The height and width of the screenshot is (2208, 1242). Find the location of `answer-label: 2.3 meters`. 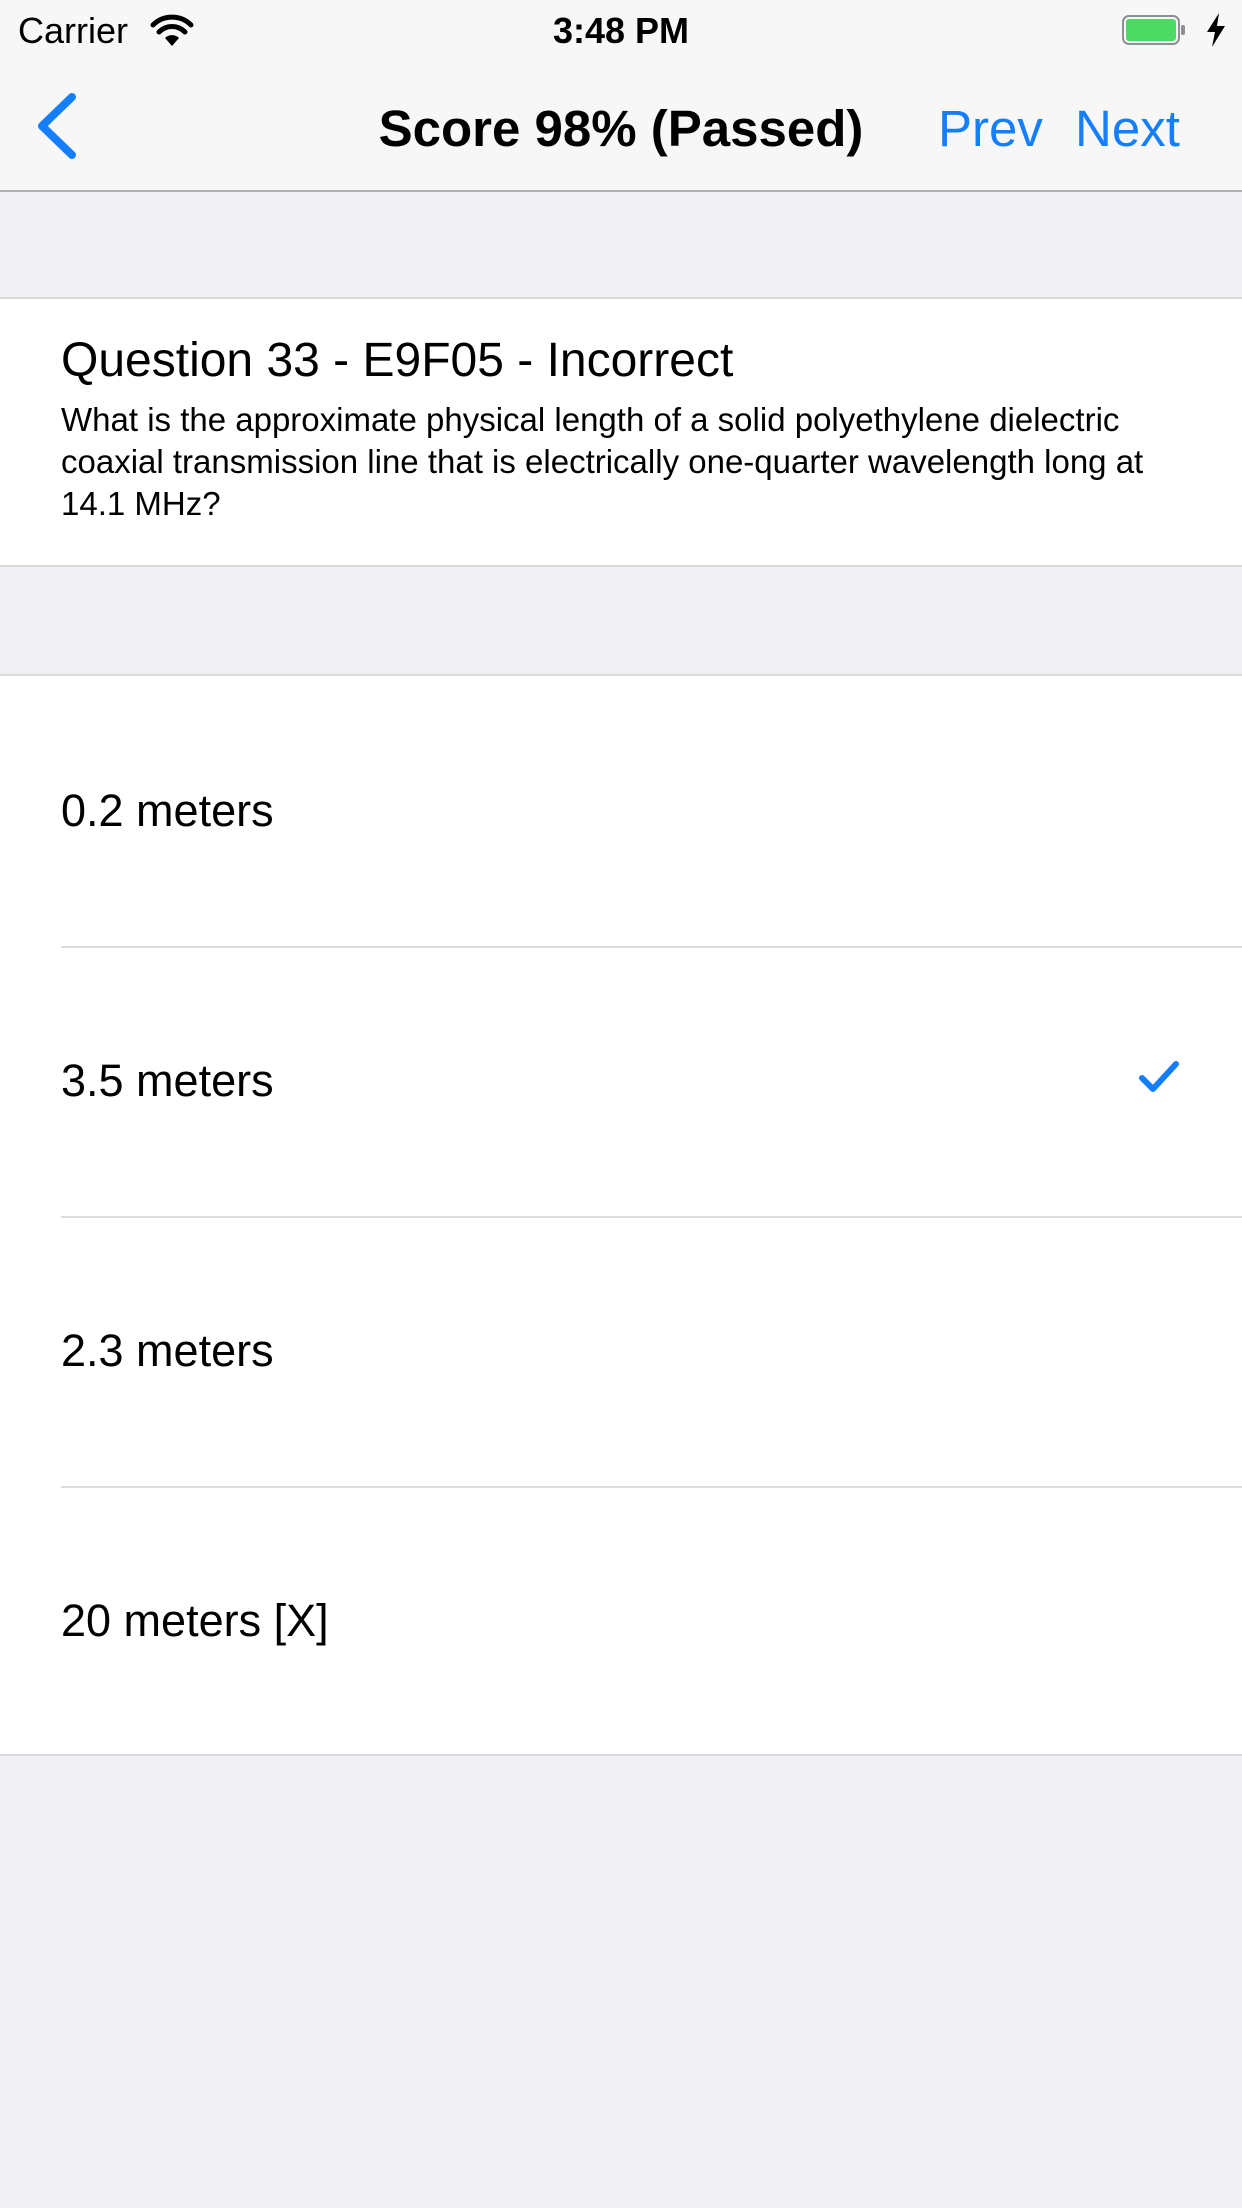

answer-label: 2.3 meters is located at coordinates (167, 1350).